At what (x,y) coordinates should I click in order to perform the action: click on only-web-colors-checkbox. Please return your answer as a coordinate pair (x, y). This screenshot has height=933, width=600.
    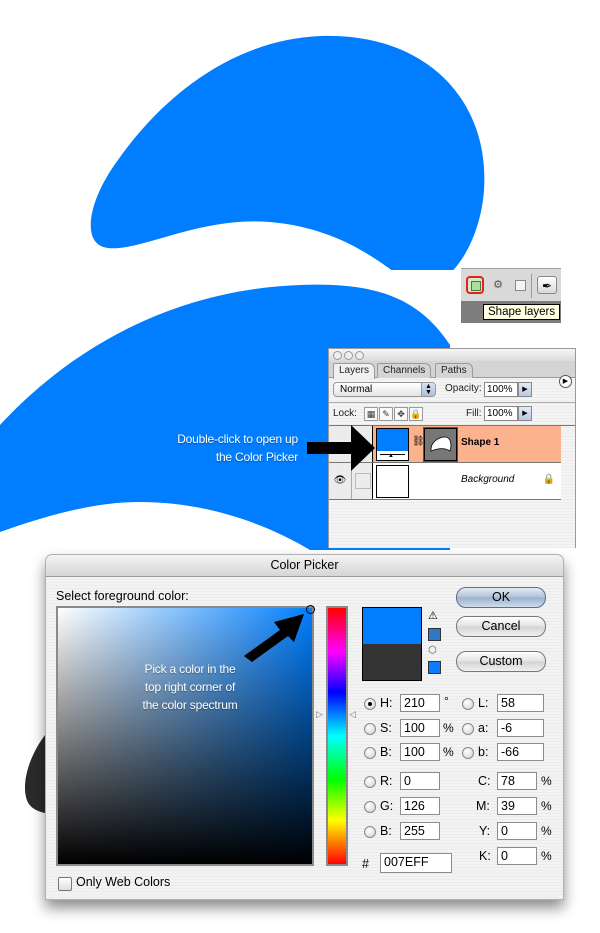
    Looking at the image, I should click on (65, 884).